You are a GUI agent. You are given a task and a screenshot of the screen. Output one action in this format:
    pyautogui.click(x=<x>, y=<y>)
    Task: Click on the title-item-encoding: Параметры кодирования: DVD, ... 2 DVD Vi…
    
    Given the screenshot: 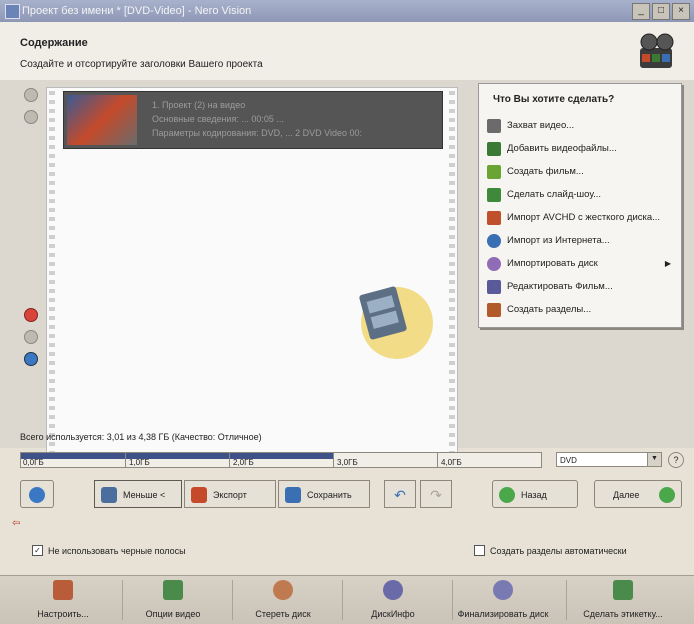 What is the action you would take?
    pyautogui.click(x=257, y=133)
    